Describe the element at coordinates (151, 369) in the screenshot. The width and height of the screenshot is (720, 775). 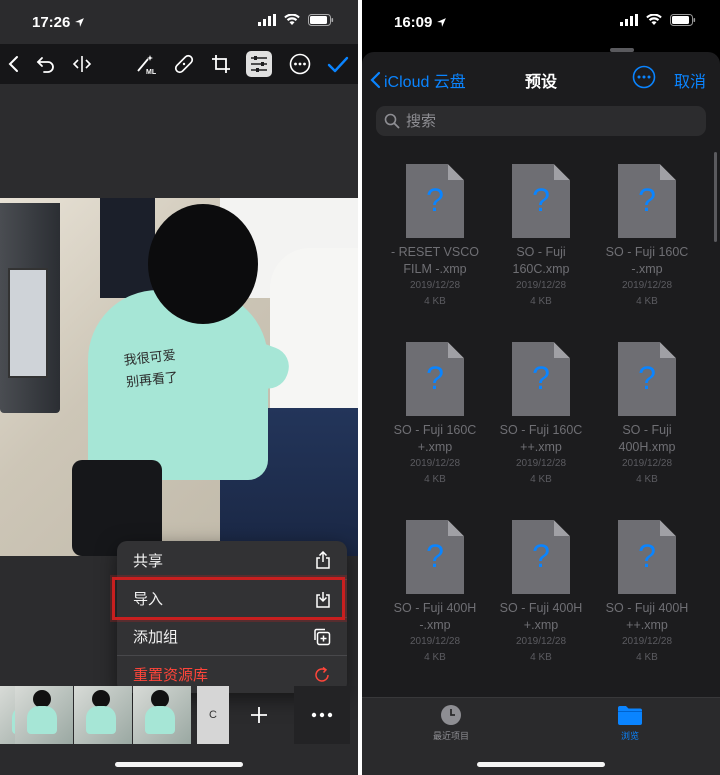
I see `photo-shirt-text: 我很可爱 别再看了` at that location.